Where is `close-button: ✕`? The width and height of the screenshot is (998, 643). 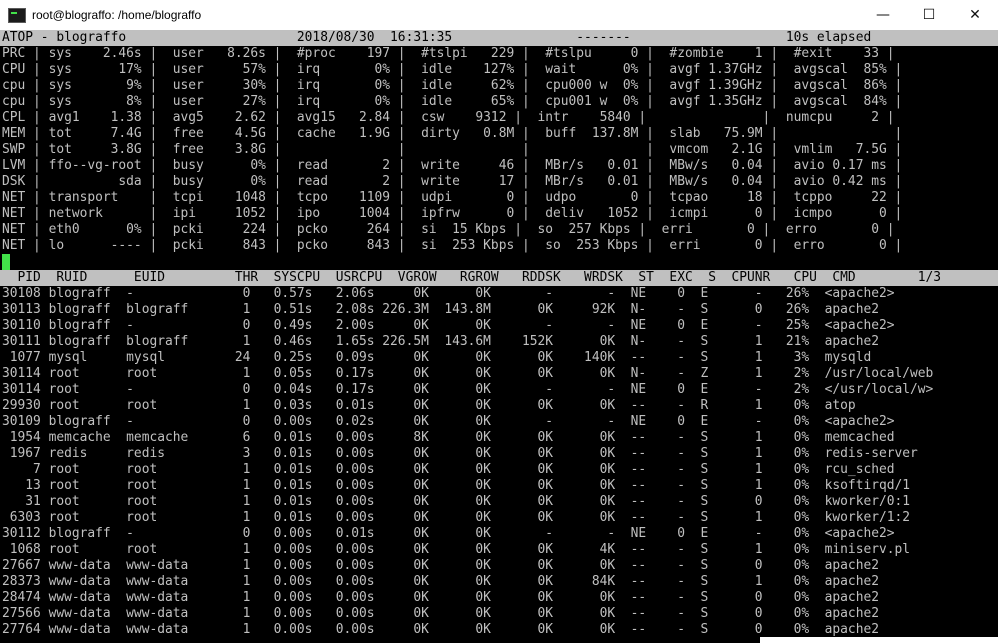
close-button: ✕ is located at coordinates (975, 15).